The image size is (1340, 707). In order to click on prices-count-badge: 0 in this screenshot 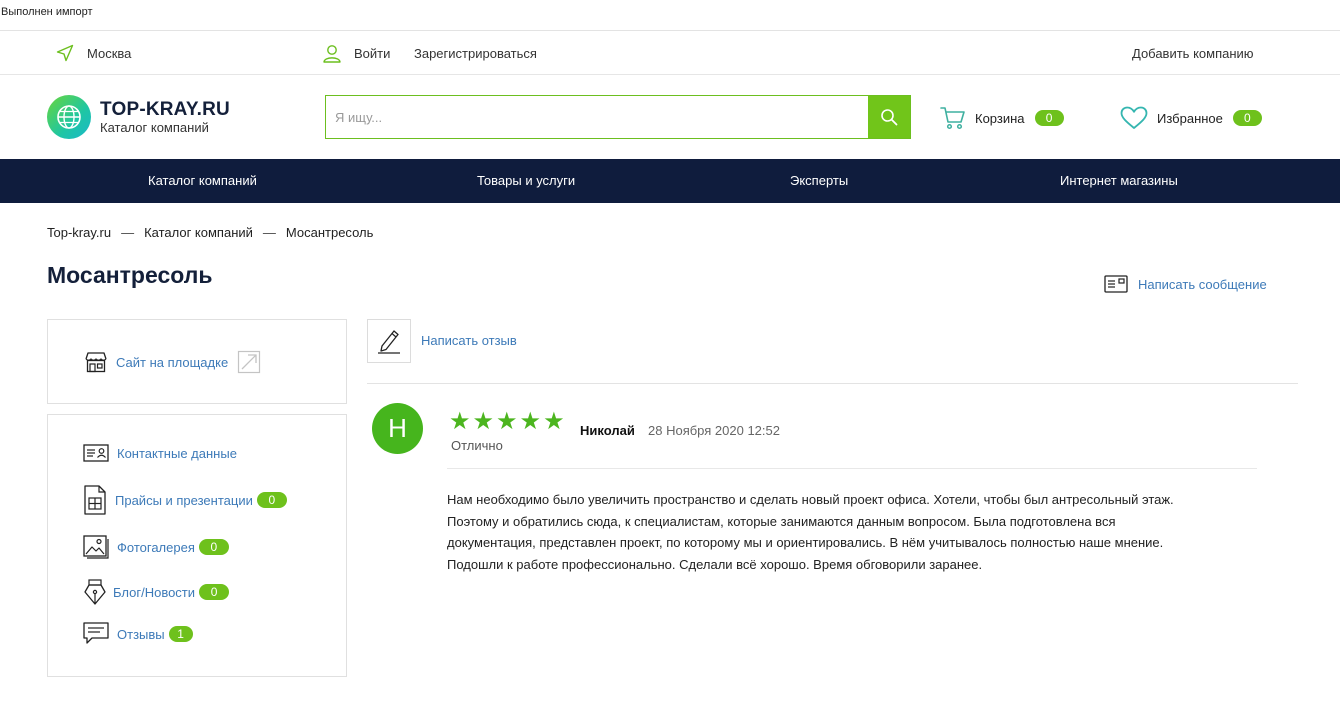, I will do `click(271, 500)`.